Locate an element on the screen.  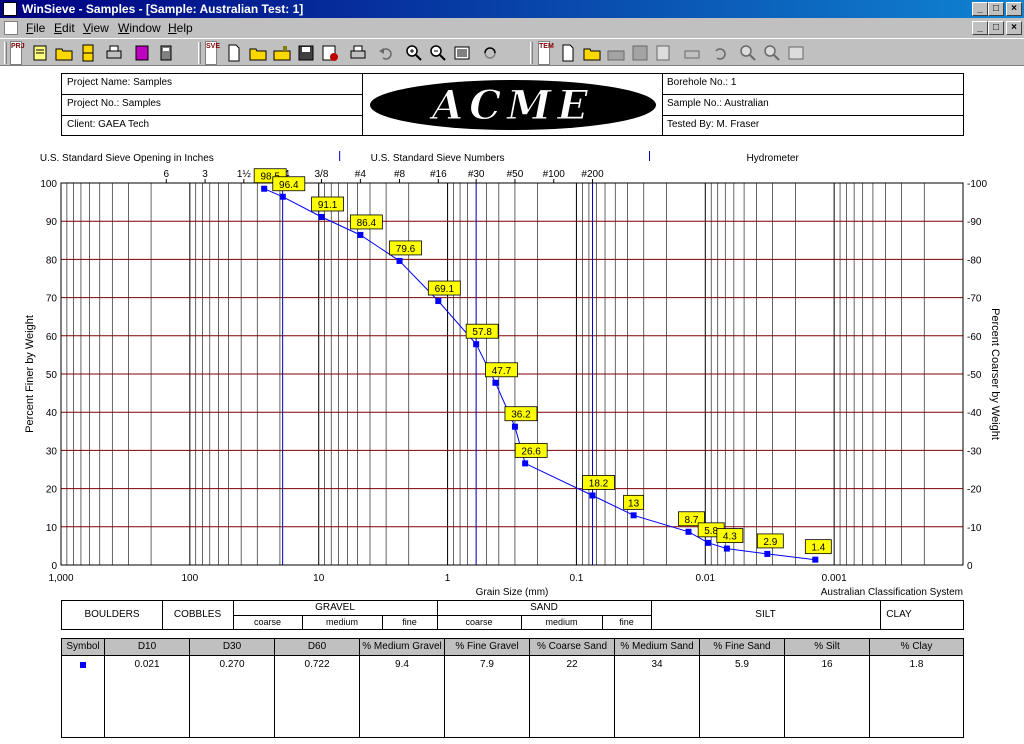
data-label: 91.1 is located at coordinates (328, 205).